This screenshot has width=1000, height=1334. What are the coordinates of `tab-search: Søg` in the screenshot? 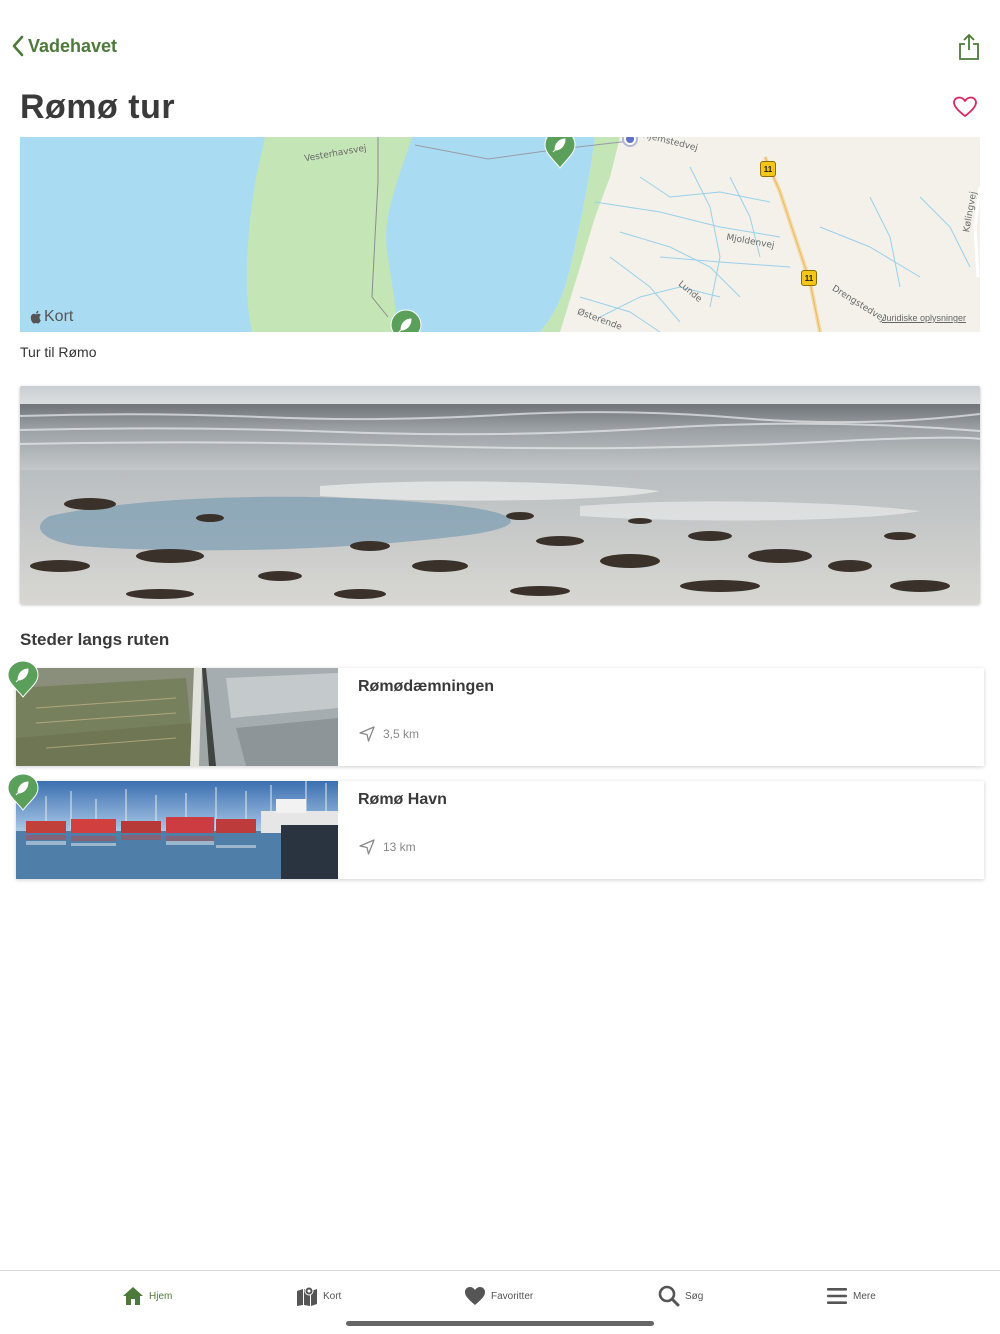 It's located at (680, 1296).